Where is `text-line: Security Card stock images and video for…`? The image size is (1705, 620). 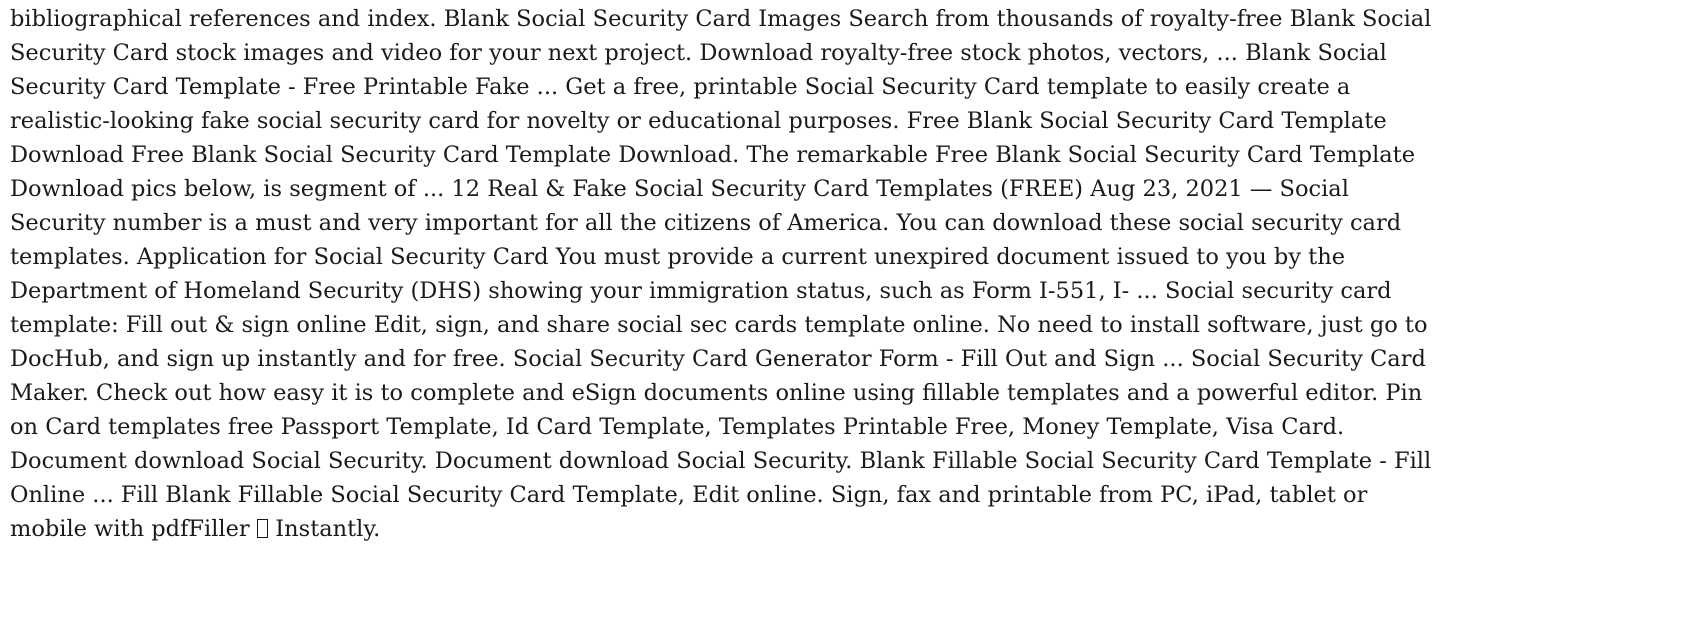 text-line: Security Card stock images and video for… is located at coordinates (698, 53).